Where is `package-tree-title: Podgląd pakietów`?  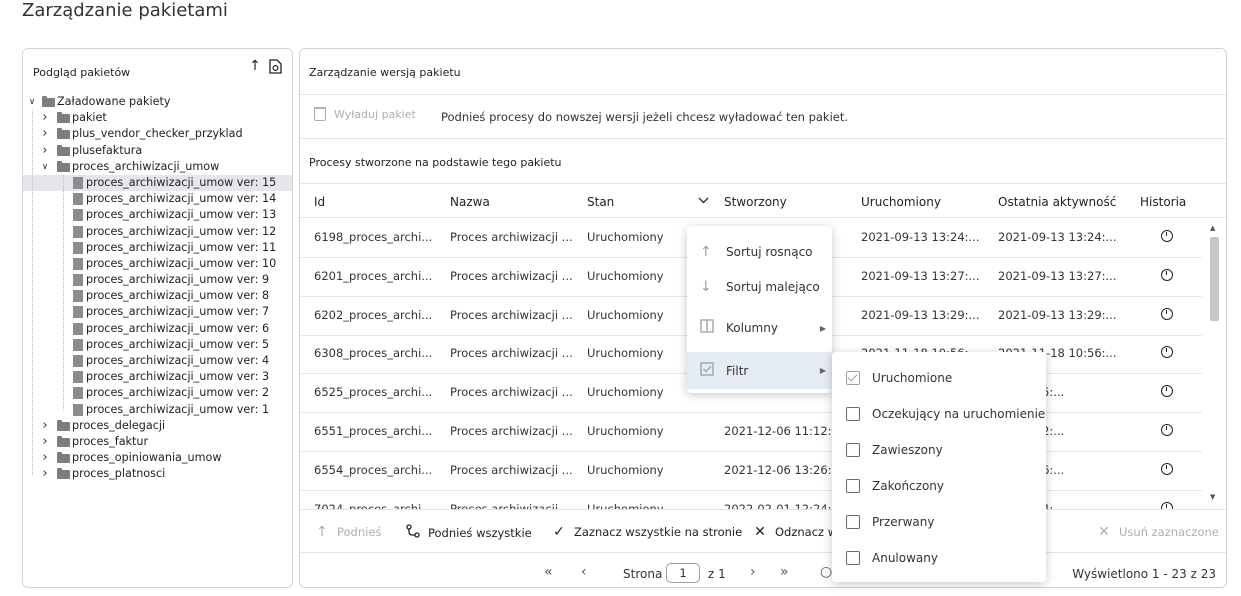 package-tree-title: Podgląd pakietów is located at coordinates (82, 72).